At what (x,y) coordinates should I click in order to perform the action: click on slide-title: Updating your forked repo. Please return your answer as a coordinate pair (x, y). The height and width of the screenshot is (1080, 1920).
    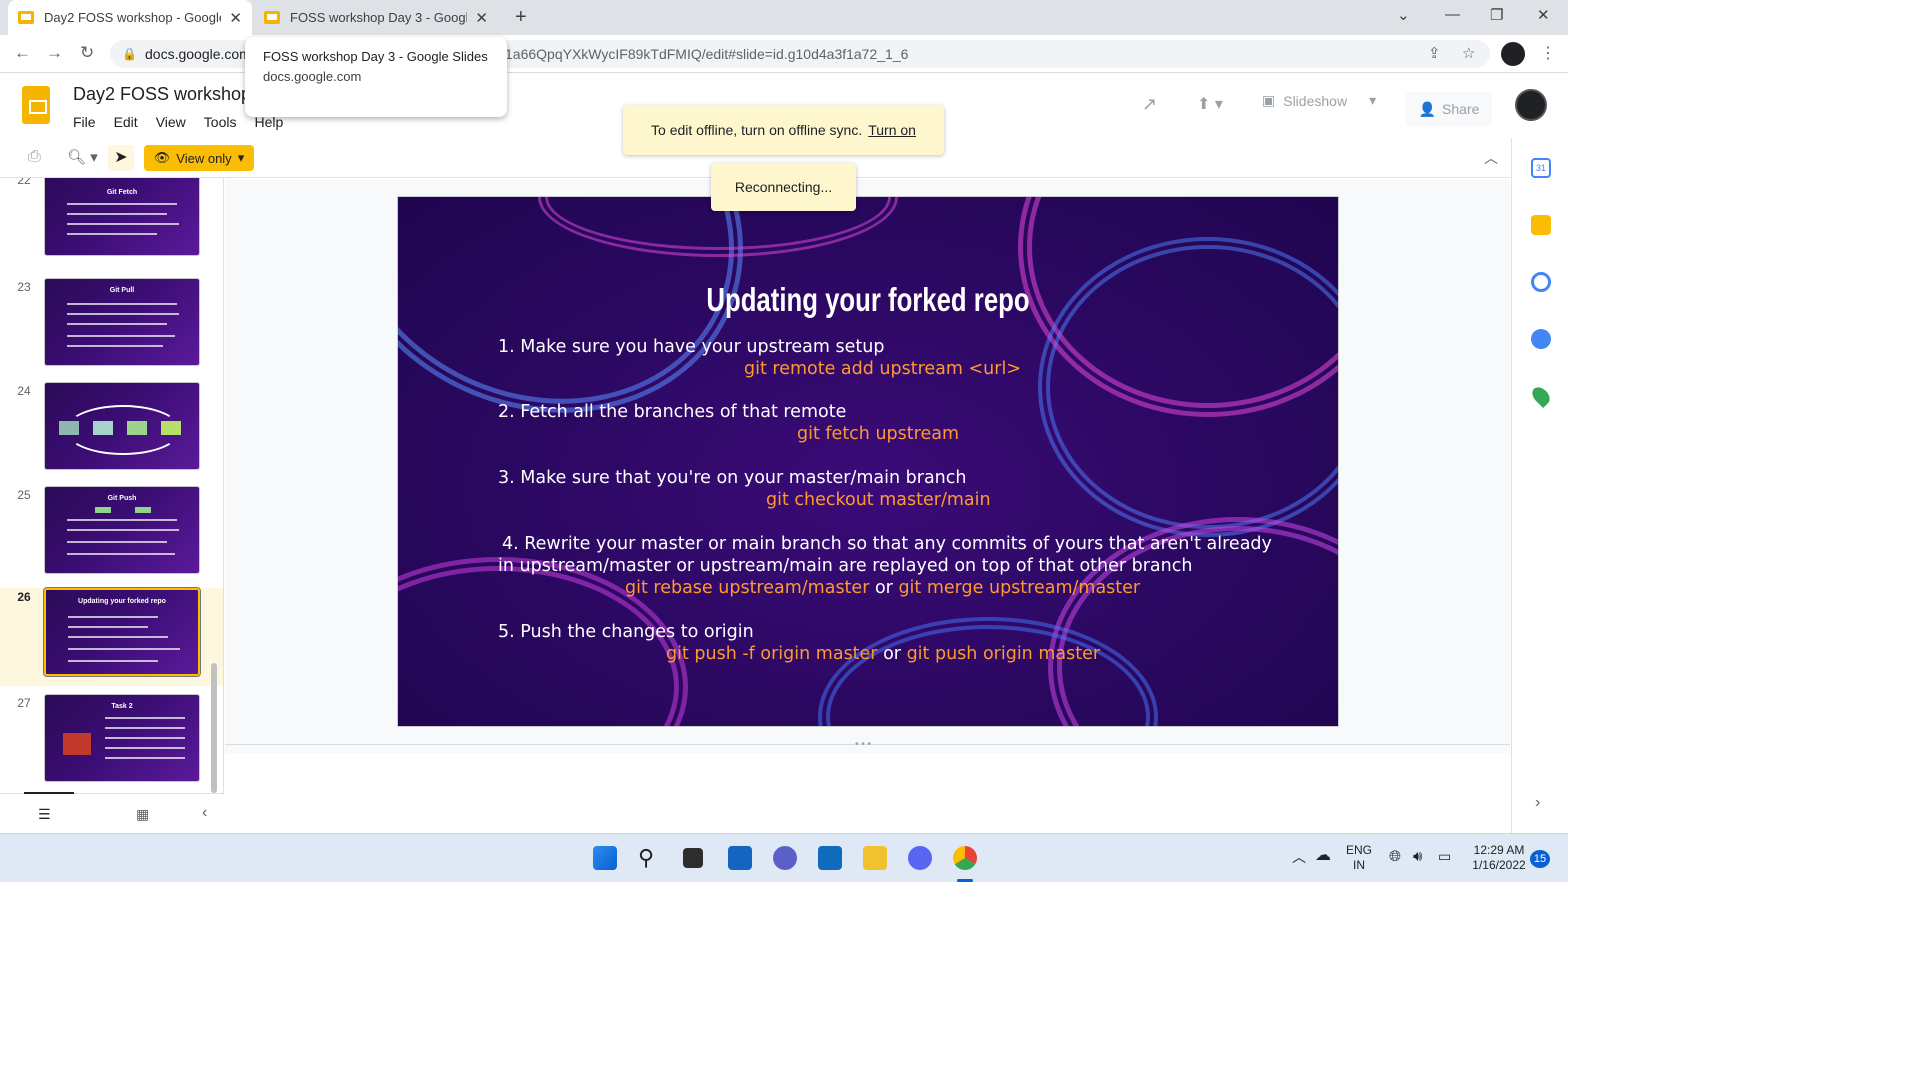
    Looking at the image, I should click on (868, 299).